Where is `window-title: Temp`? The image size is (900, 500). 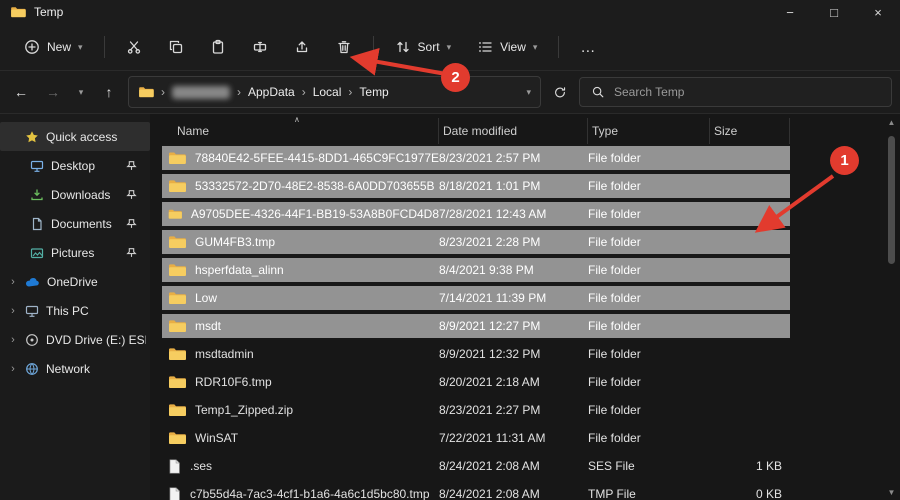
window-title: Temp is located at coordinates (49, 12).